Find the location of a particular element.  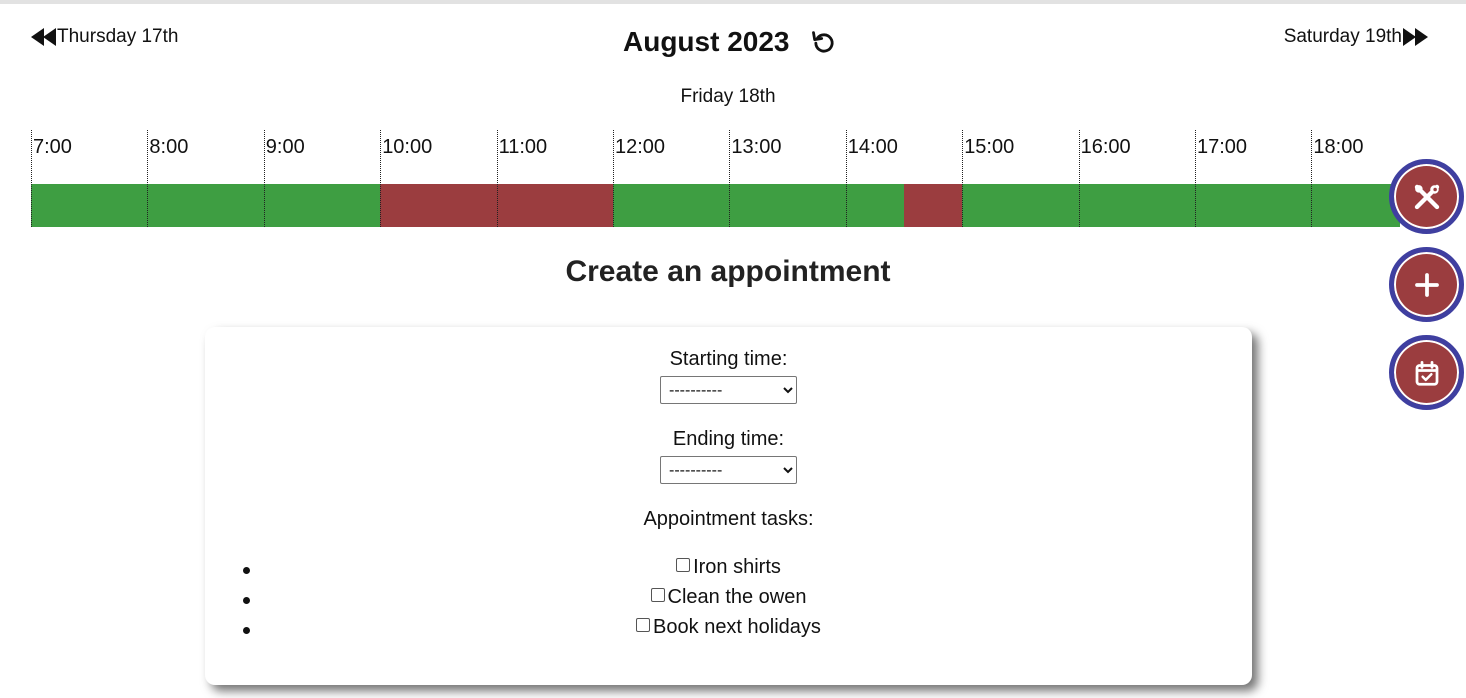

list-item: Clean the owen is located at coordinates (728, 600).